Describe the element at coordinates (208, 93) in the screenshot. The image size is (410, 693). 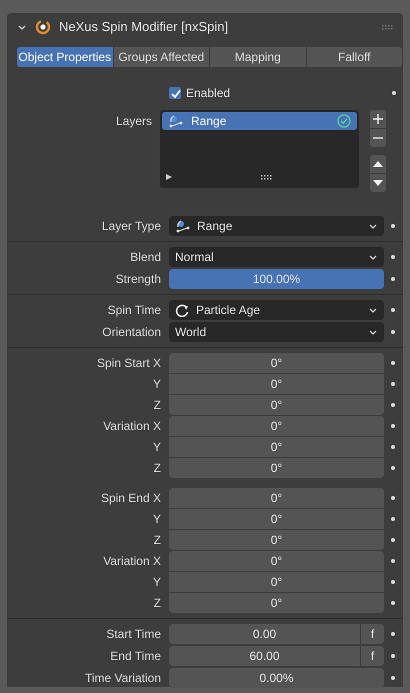
I see `checkbox-label: Enabled` at that location.